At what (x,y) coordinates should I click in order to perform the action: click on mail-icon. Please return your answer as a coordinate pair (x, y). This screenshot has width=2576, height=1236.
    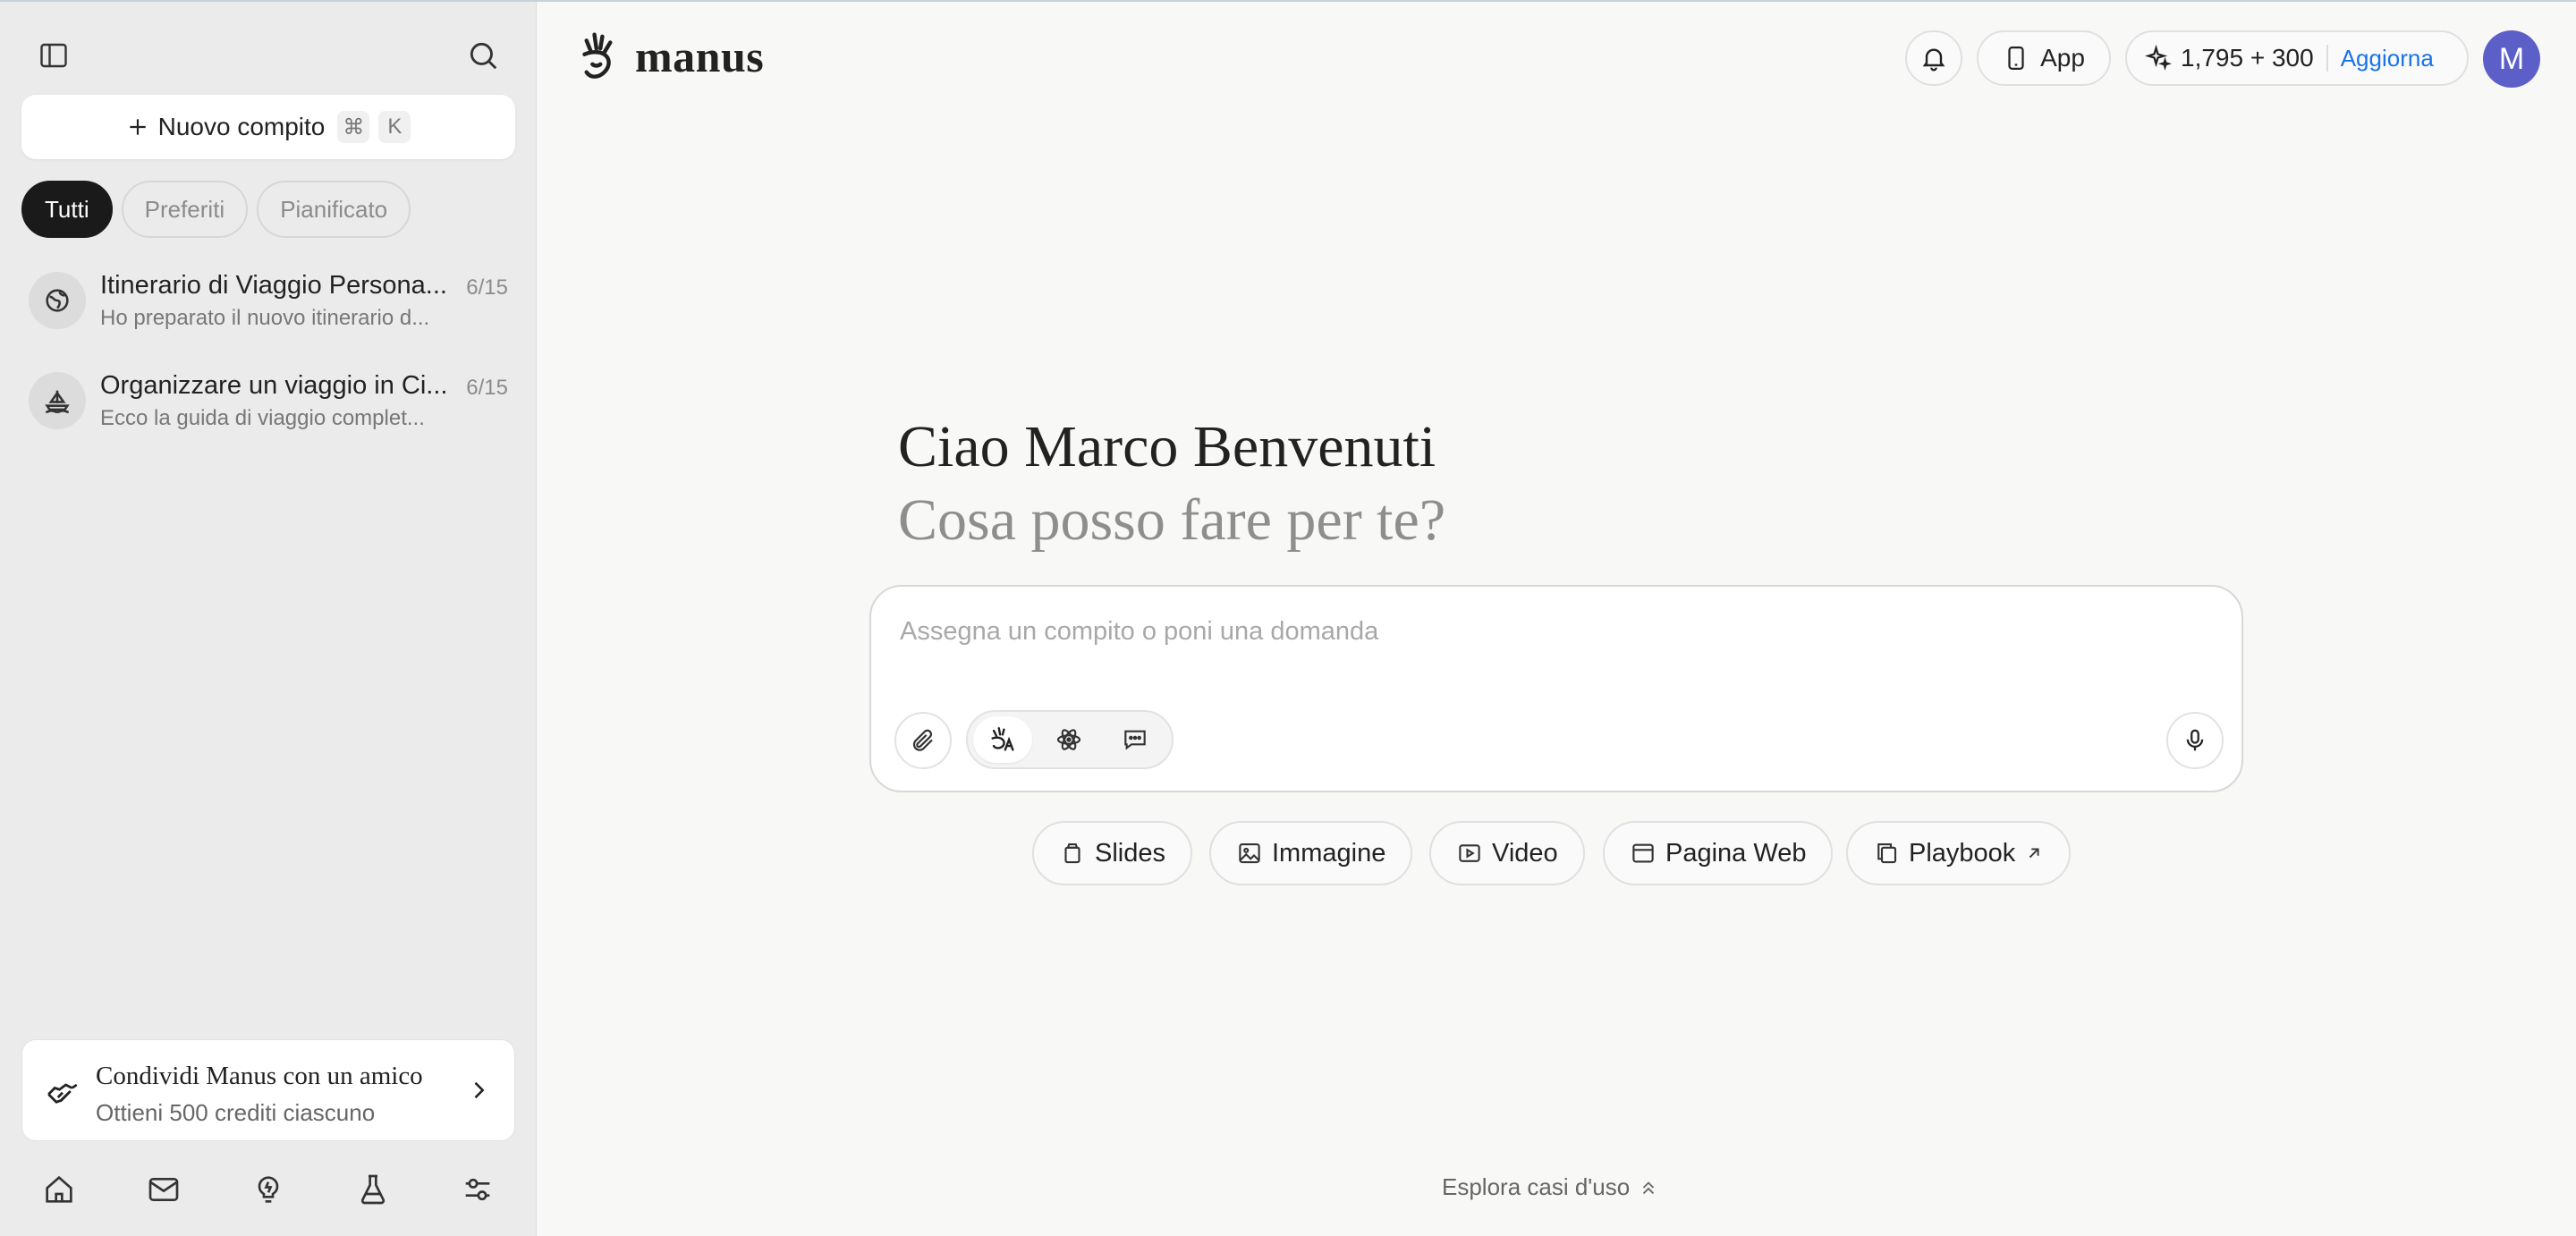
    Looking at the image, I should click on (163, 1189).